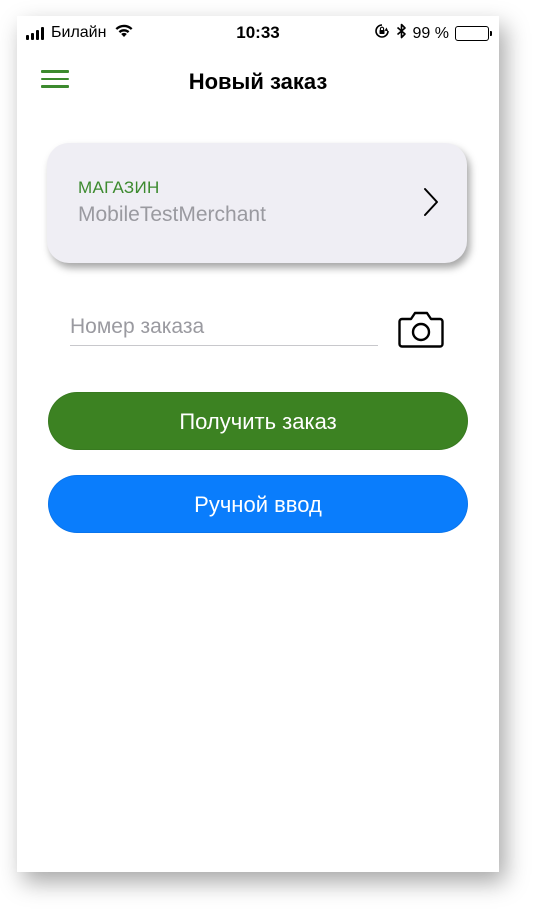 The width and height of the screenshot is (547, 920). I want to click on rotation-lock-icon, so click(382, 33).